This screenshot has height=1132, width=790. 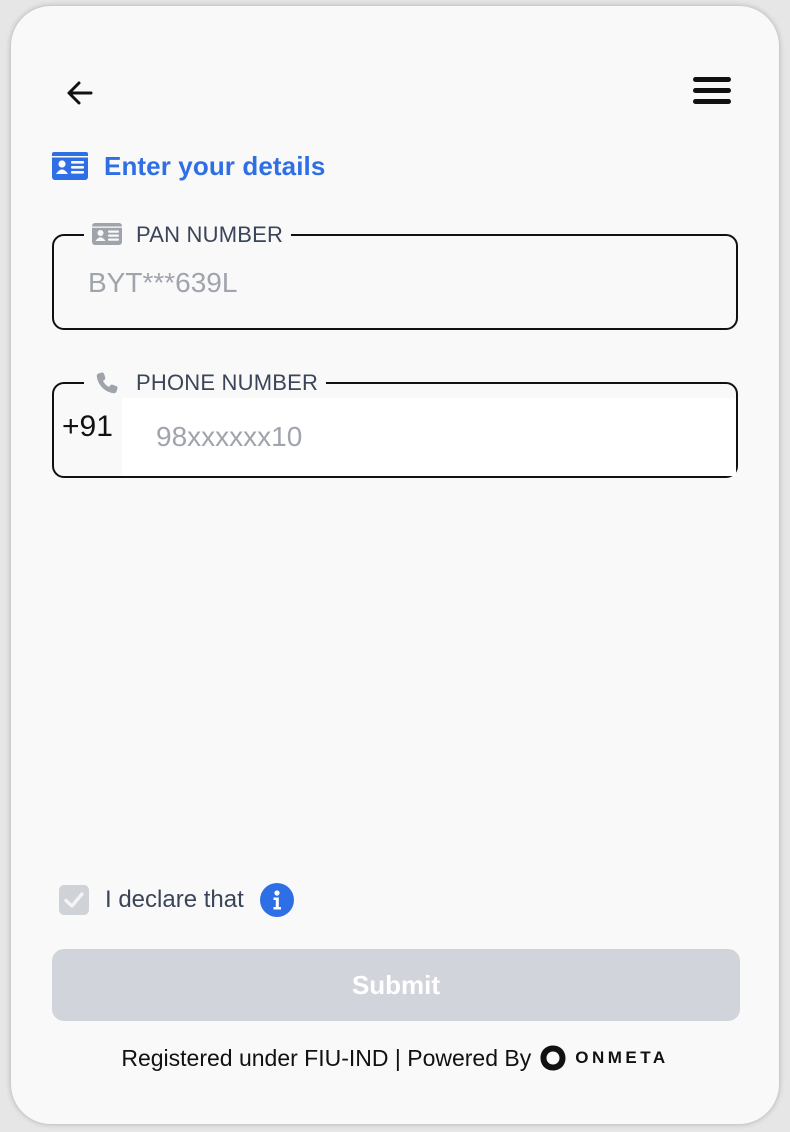 I want to click on phone-icon, so click(x=107, y=383).